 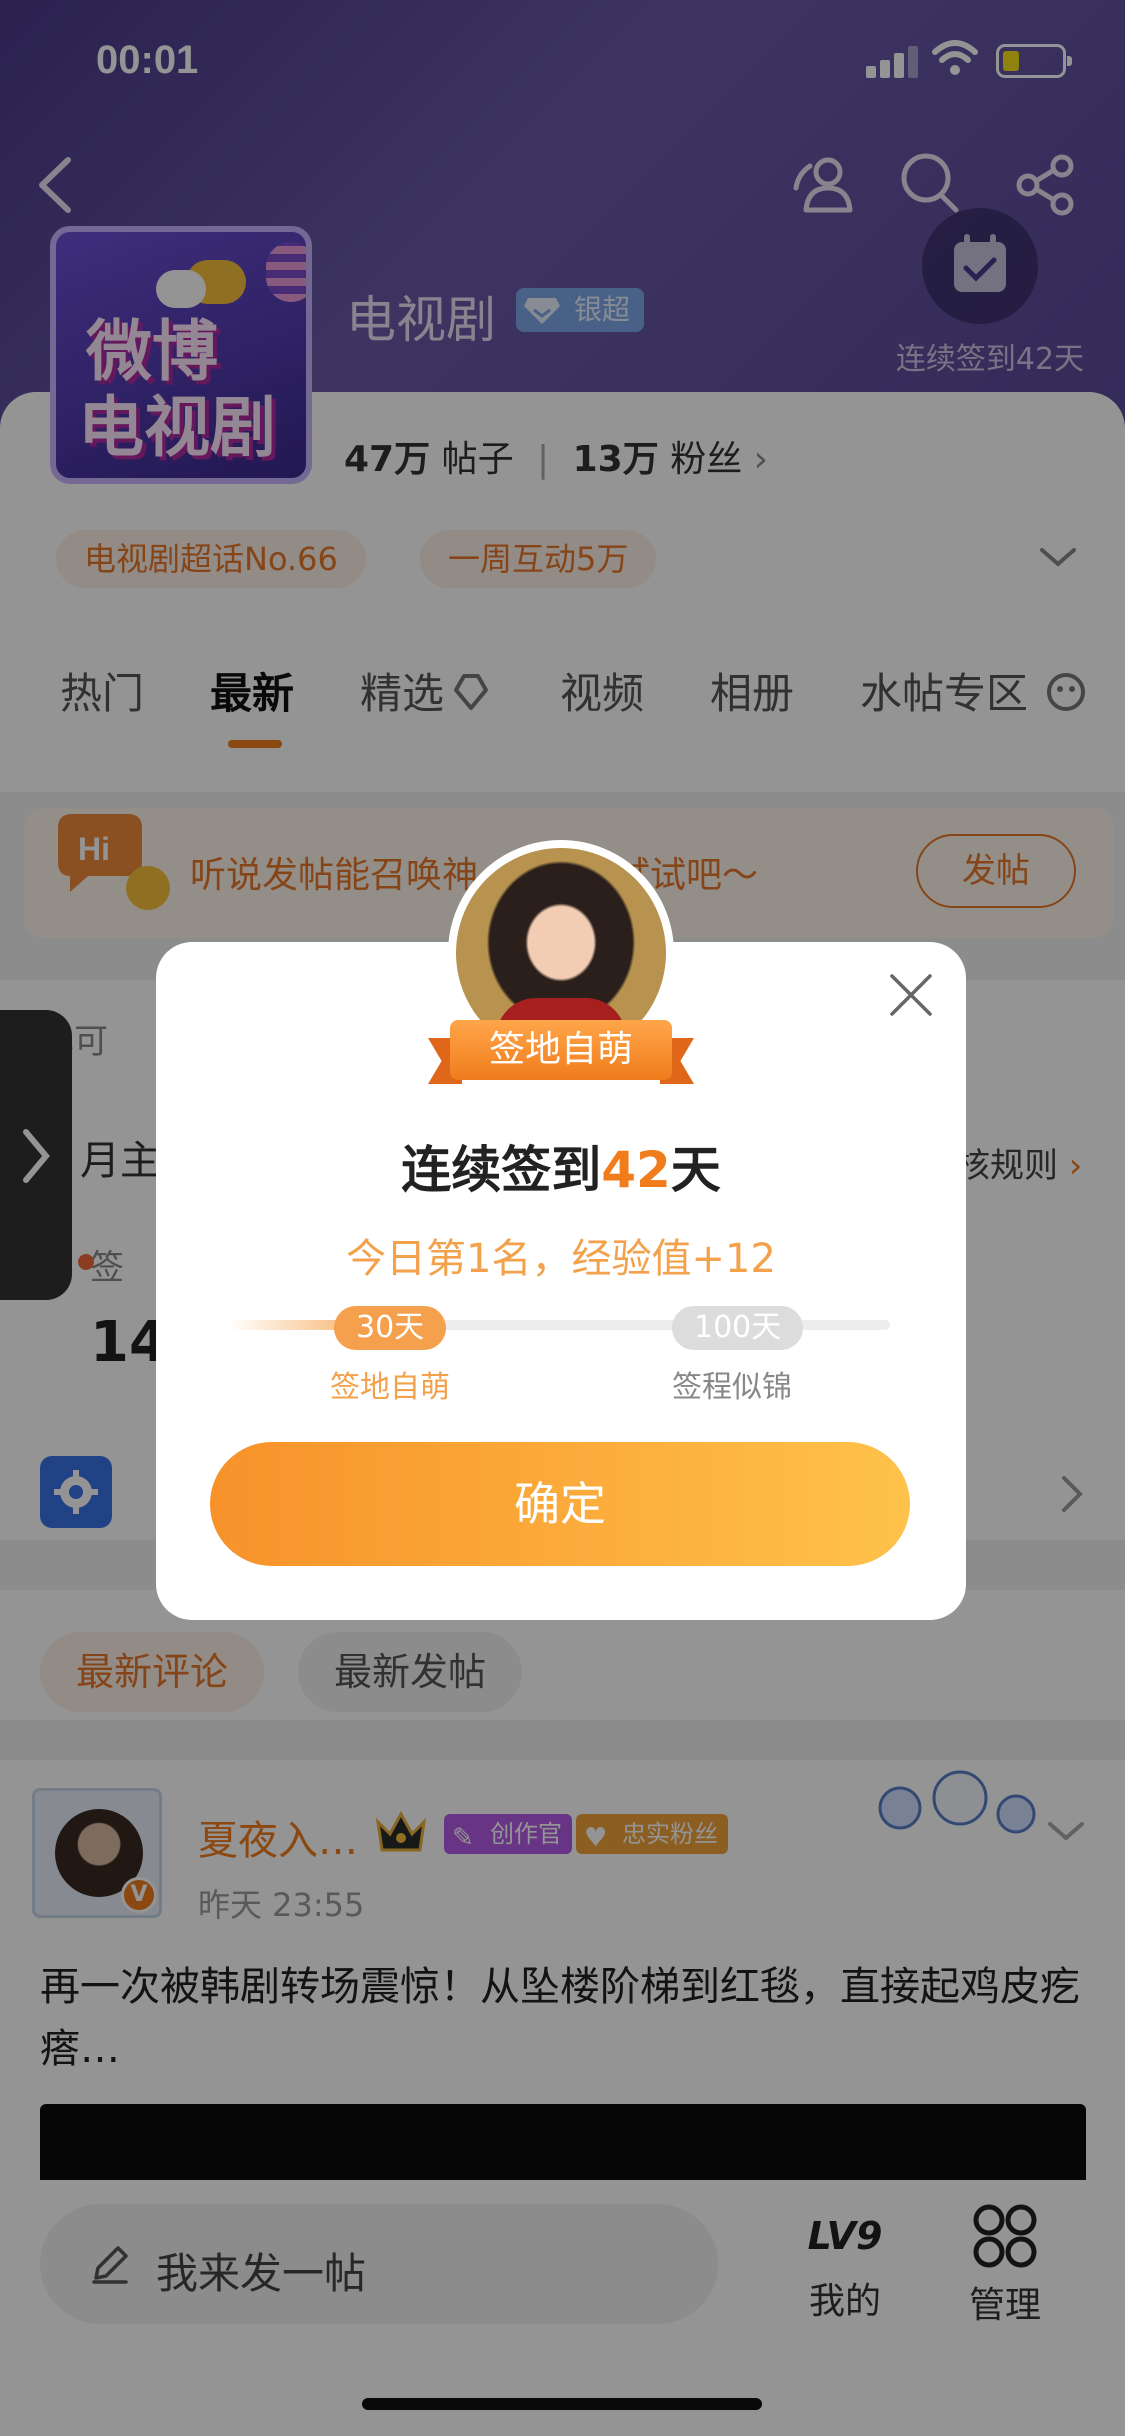 What do you see at coordinates (911, 995) in the screenshot?
I see `close-icon` at bounding box center [911, 995].